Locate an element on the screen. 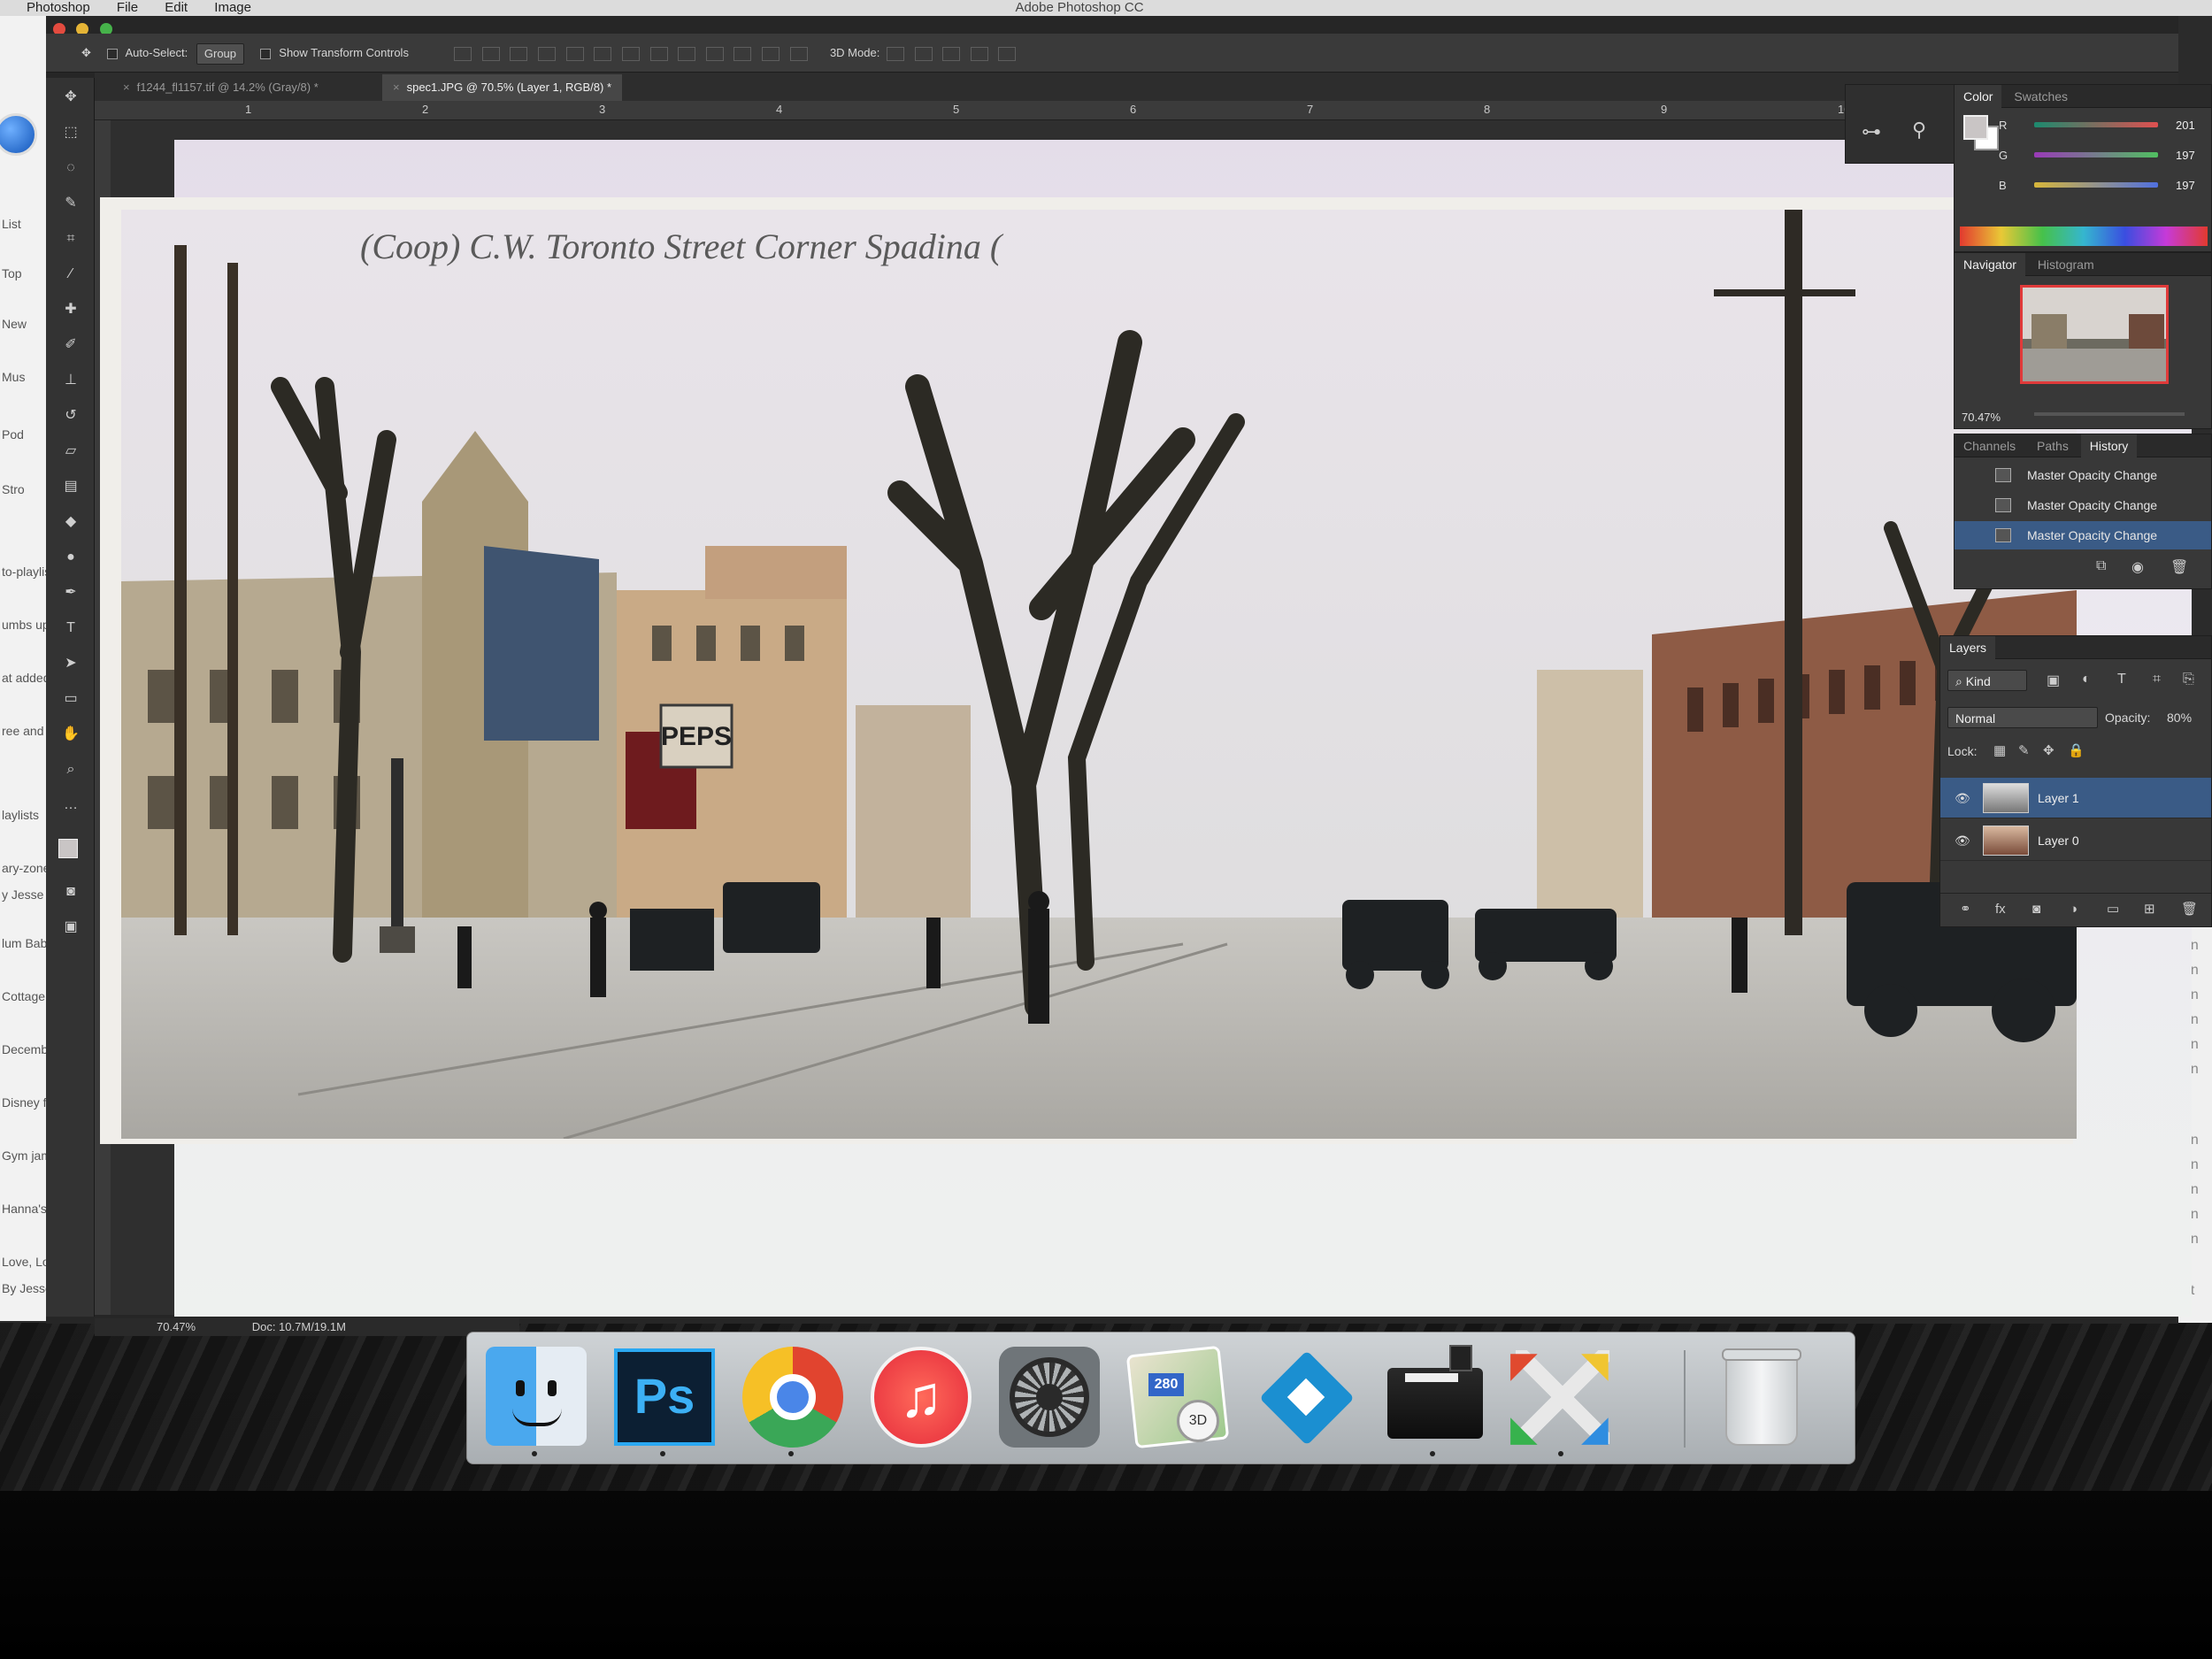 The image size is (2212, 1659). eraser-tool-icon: ▱ is located at coordinates (71, 451).